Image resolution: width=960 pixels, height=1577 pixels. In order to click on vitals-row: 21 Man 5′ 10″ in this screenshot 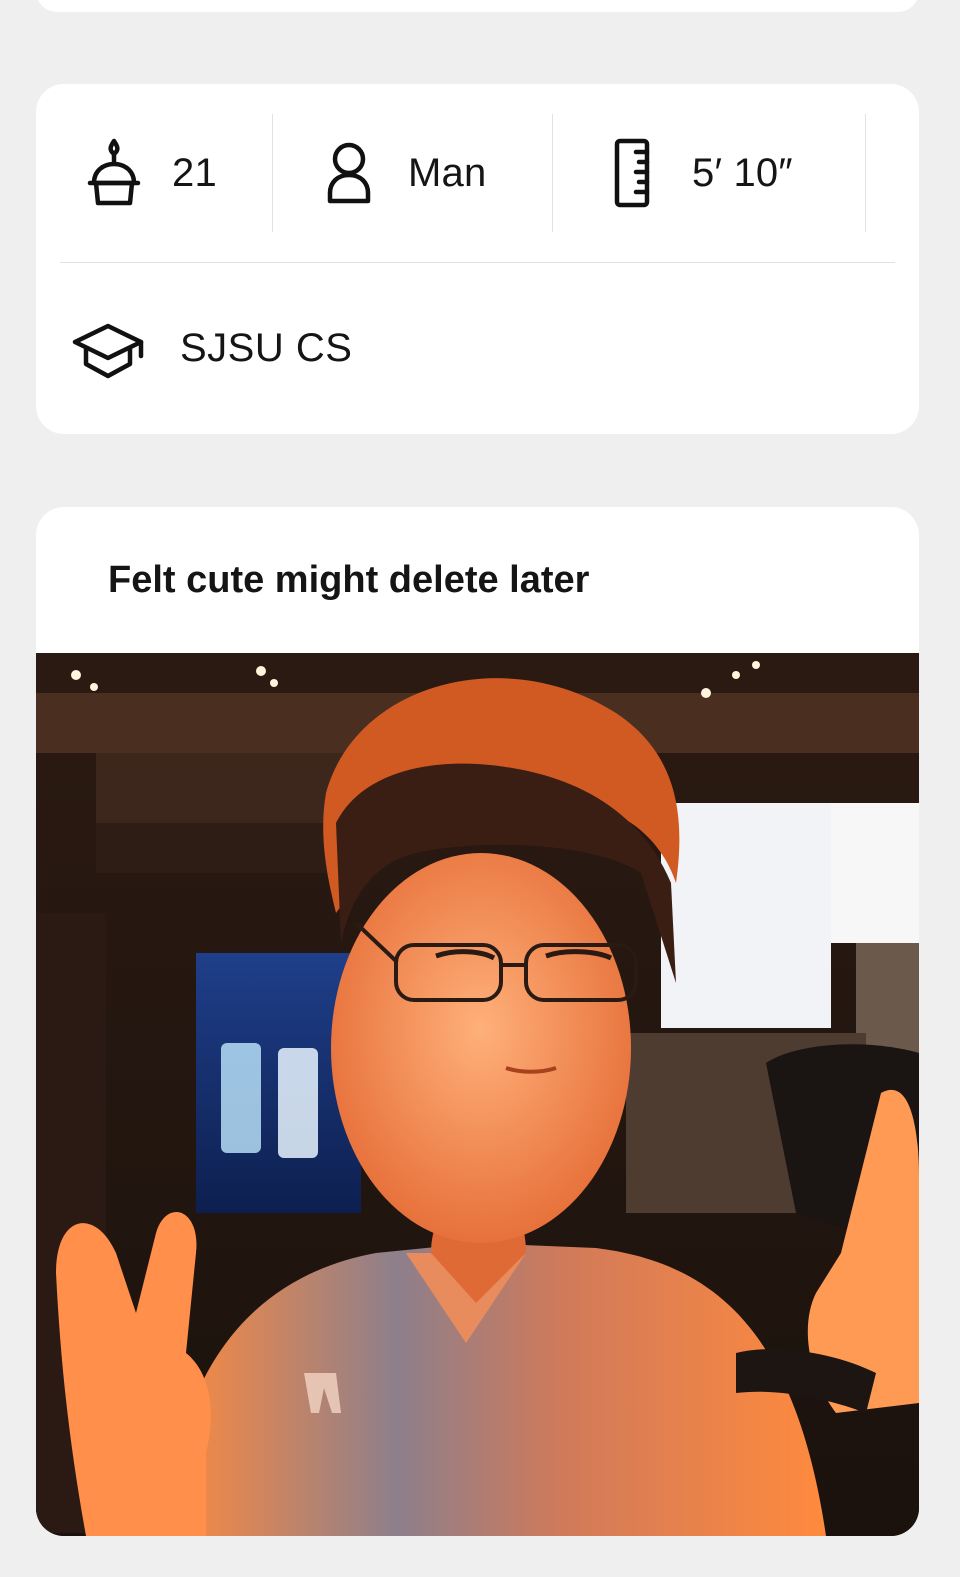, I will do `click(477, 173)`.